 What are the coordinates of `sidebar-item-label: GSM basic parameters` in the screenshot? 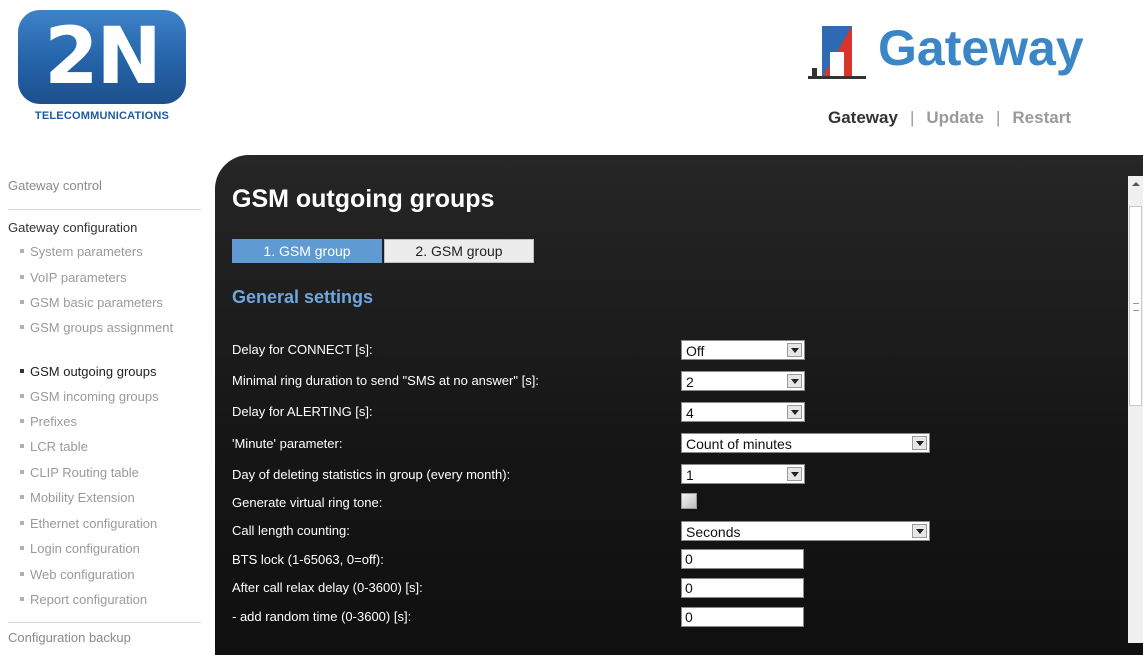 It's located at (96, 302).